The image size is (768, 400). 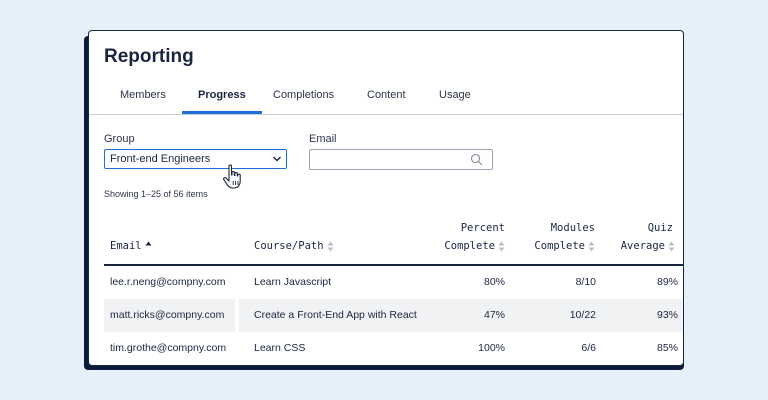 What do you see at coordinates (582, 315) in the screenshot?
I see `cell-modules: 10/22` at bounding box center [582, 315].